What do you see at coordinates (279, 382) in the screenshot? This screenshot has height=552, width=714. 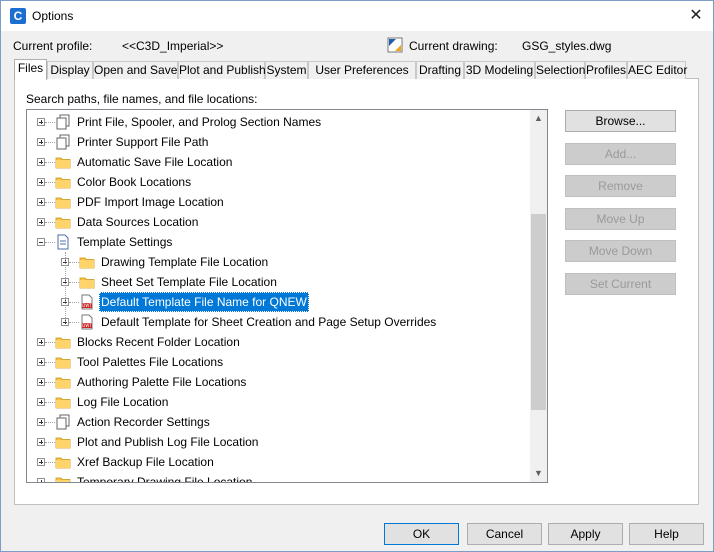 I see `tree-node-authoring-palette-file-locations: Authoring Palette File Locations` at bounding box center [279, 382].